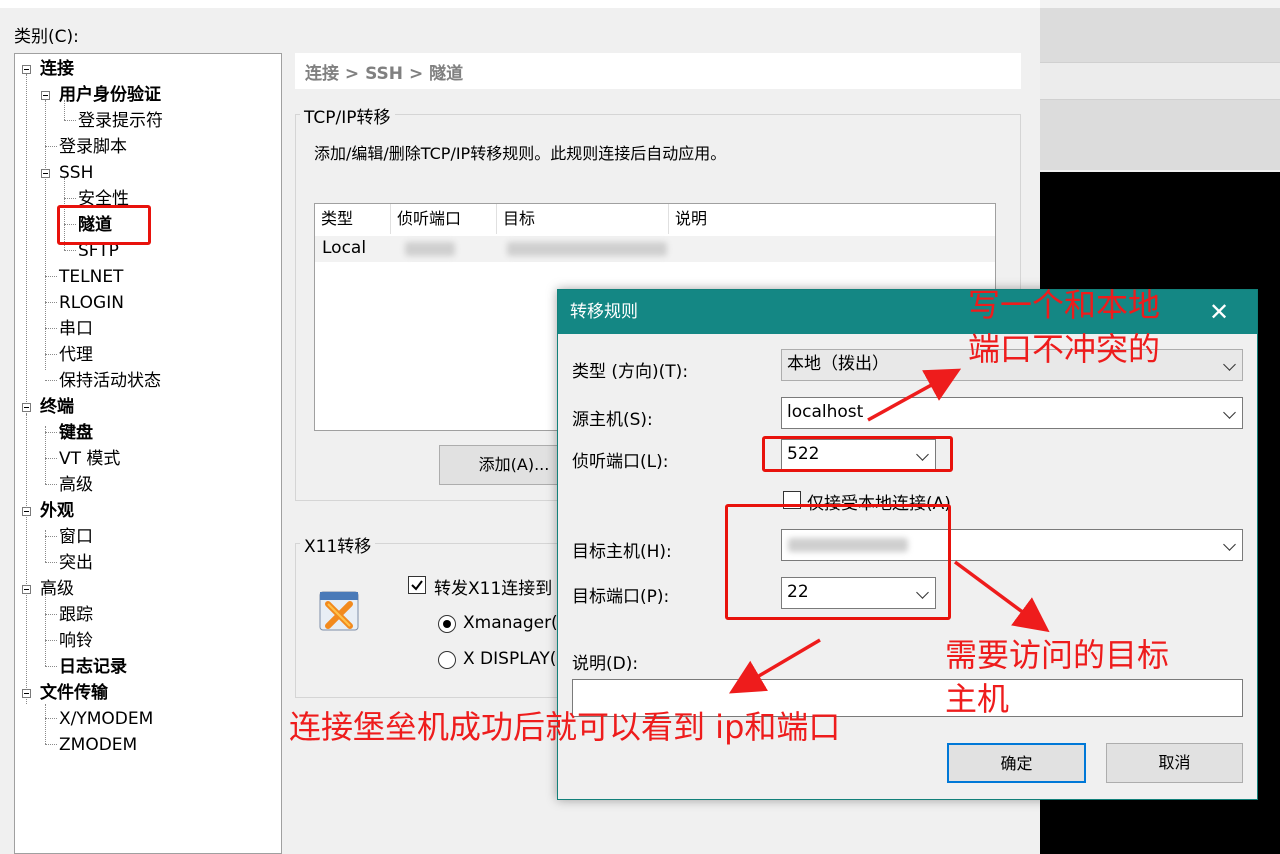 This screenshot has width=1280, height=854. Describe the element at coordinates (74, 693) in the screenshot. I see `tree-item-file-transfer: 文件传输` at that location.